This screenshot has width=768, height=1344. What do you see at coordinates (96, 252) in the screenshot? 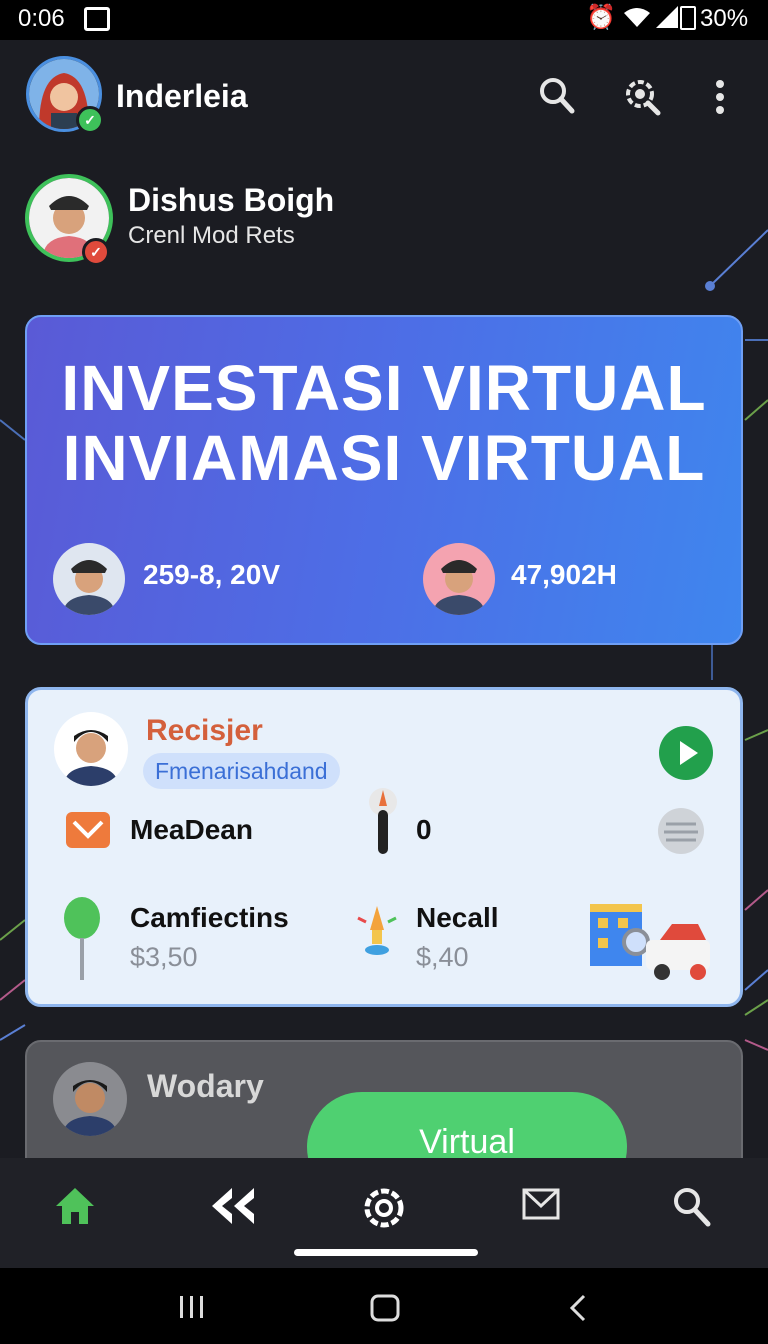
I see `profile-badge-icon: ✓` at bounding box center [96, 252].